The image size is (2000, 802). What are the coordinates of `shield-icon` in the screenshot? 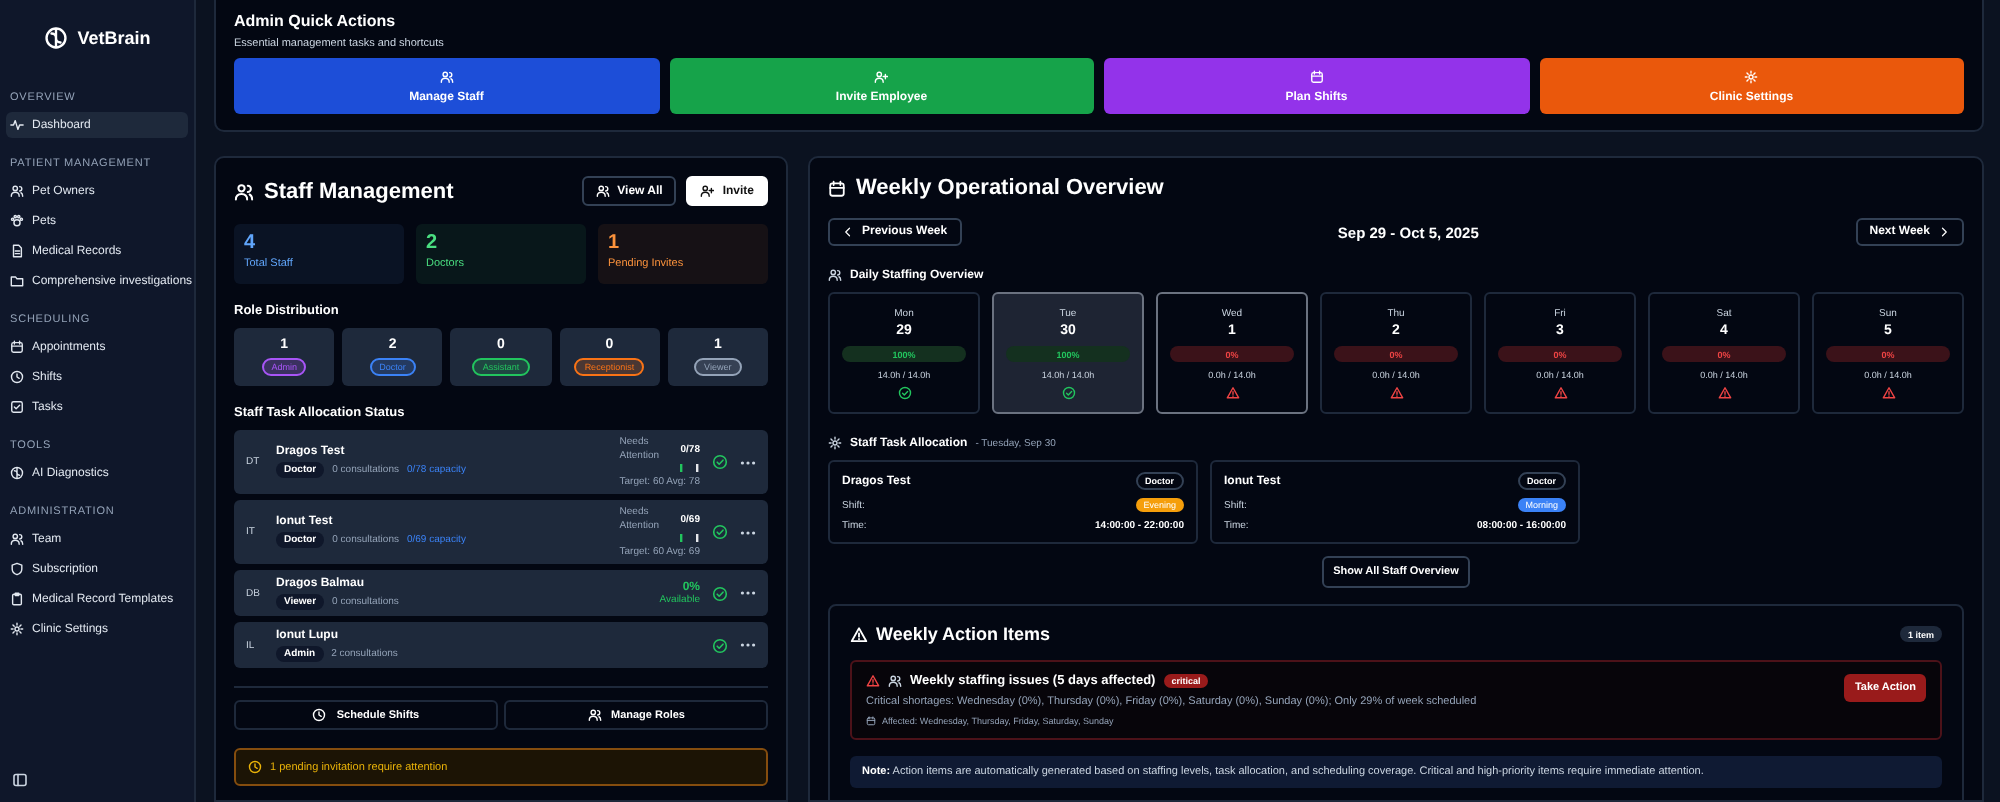 It's located at (17, 569).